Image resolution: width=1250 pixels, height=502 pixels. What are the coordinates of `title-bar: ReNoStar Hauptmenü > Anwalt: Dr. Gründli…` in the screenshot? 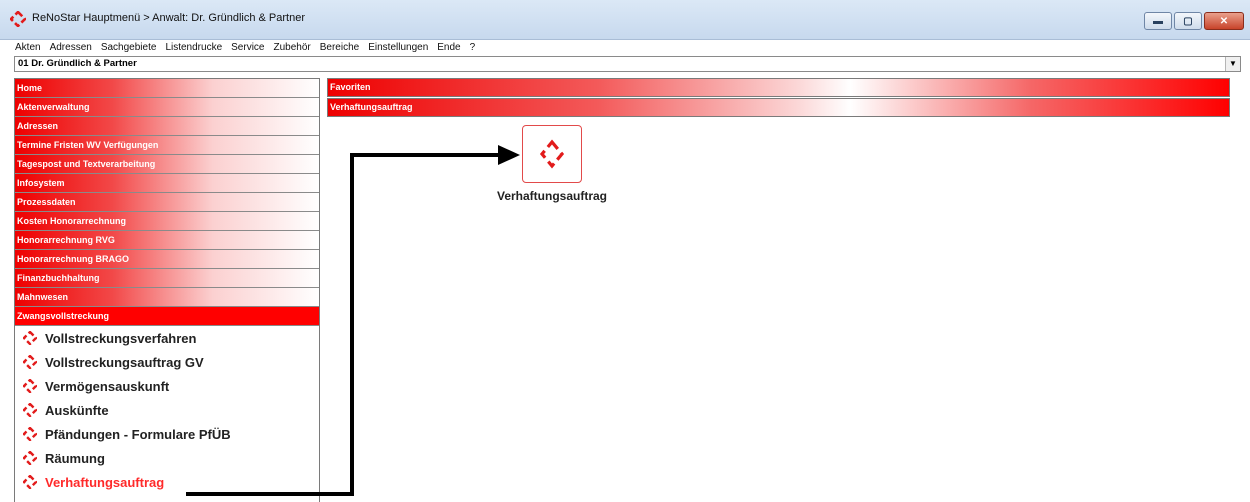 It's located at (625, 20).